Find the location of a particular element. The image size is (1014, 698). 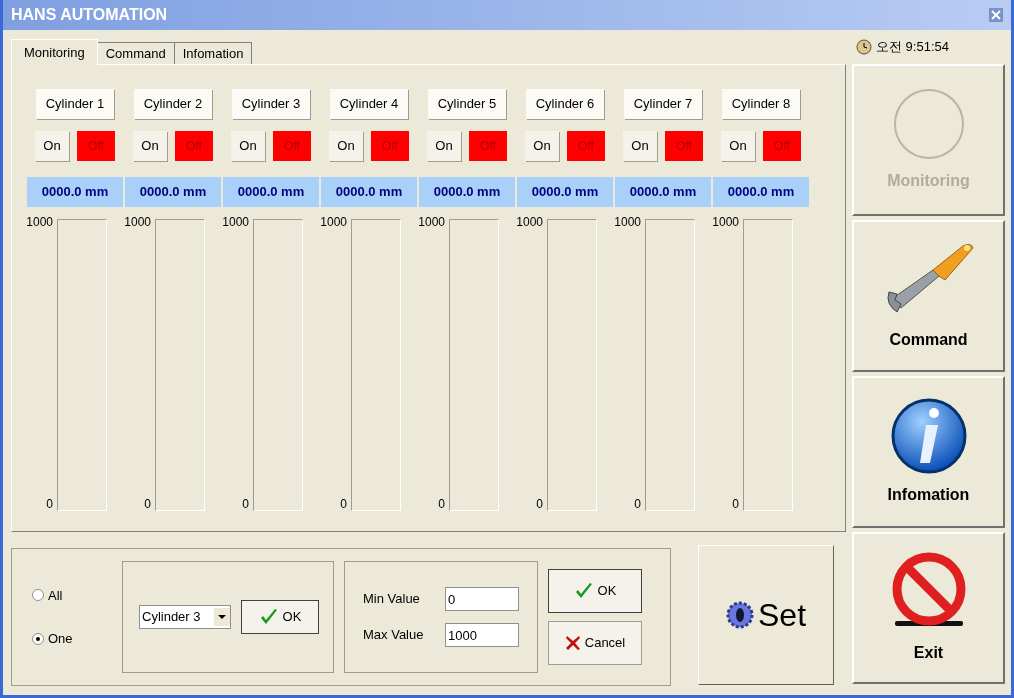

close-icon is located at coordinates (996, 15).